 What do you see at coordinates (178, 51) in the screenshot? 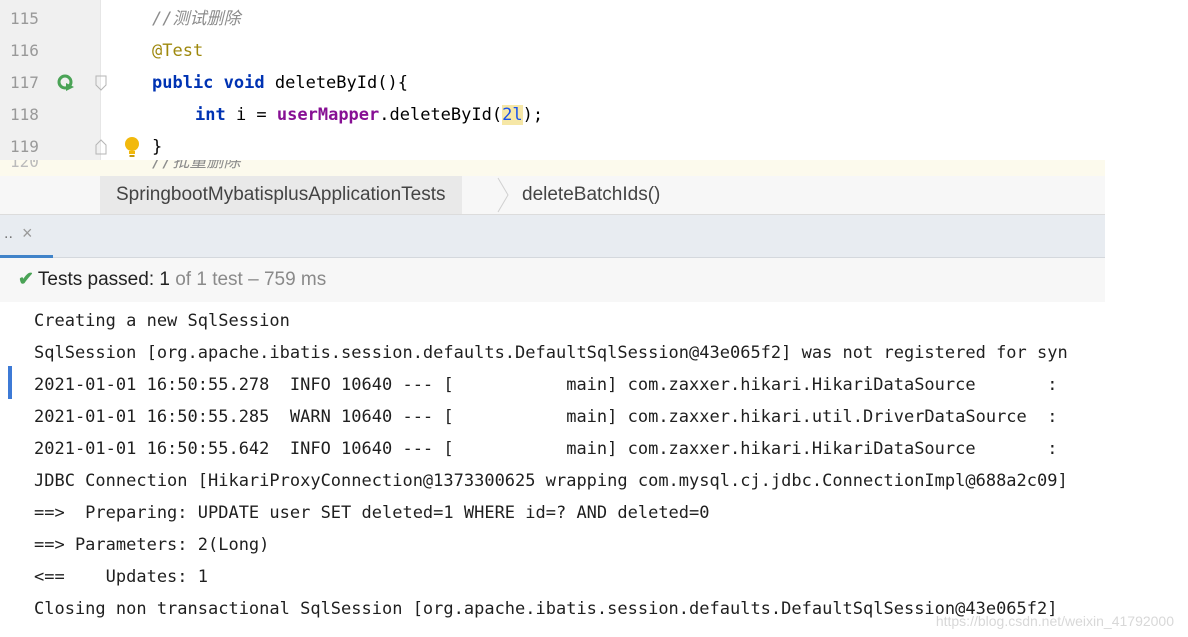
I see `test-annotation: @Test` at bounding box center [178, 51].